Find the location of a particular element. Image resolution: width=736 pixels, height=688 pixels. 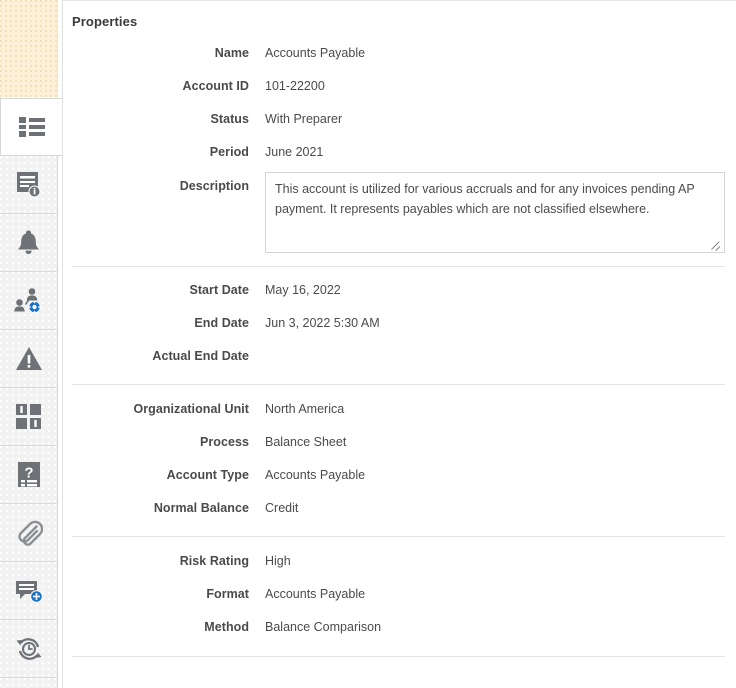

rail-top-banner is located at coordinates (29, 48).